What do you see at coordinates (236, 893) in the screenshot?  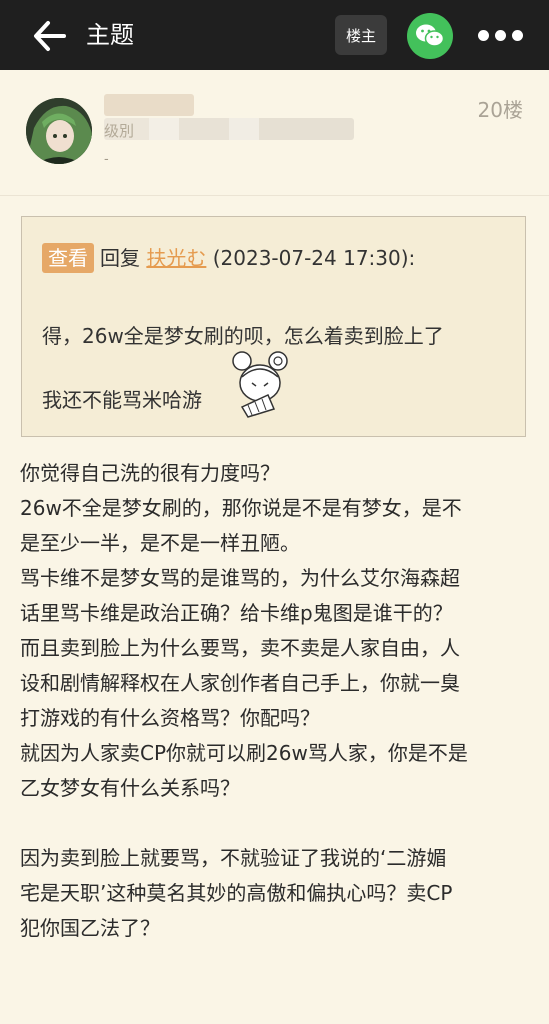 I see `content-line: 宅是天职’这种莫名其妙的高傲和偏执心吗？卖CP` at bounding box center [236, 893].